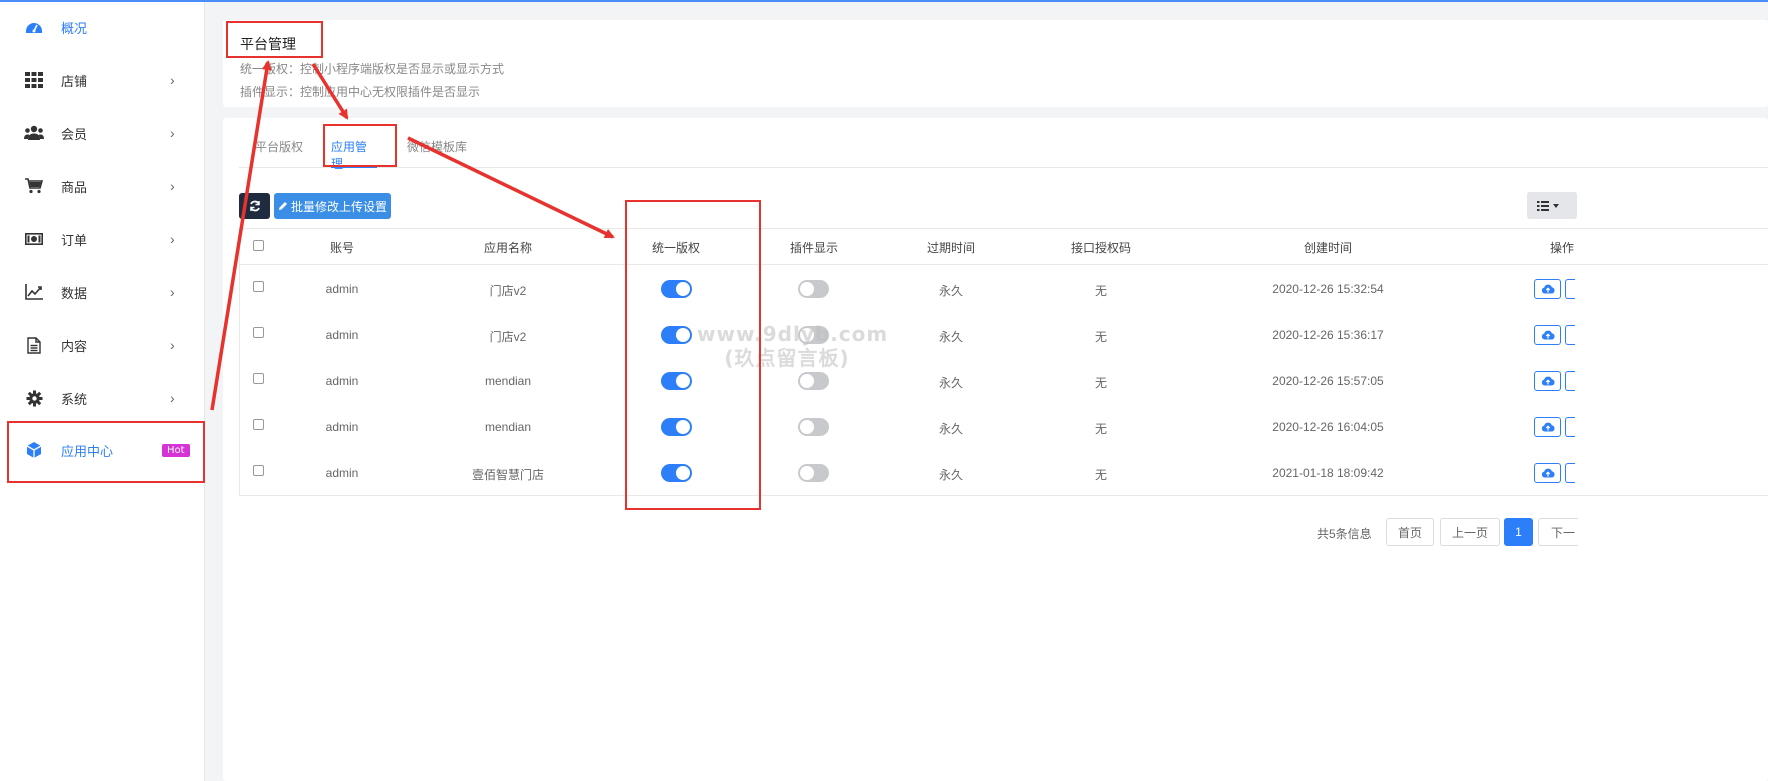  What do you see at coordinates (951, 247) in the screenshot?
I see `col-expire-time: 过期时间` at bounding box center [951, 247].